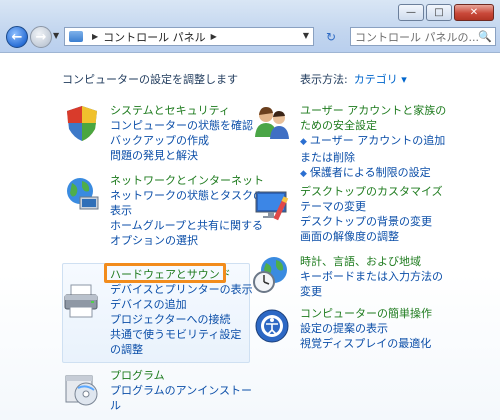  I want to click on category-title-clock: 時計、言語、および地域, so click(376, 261).